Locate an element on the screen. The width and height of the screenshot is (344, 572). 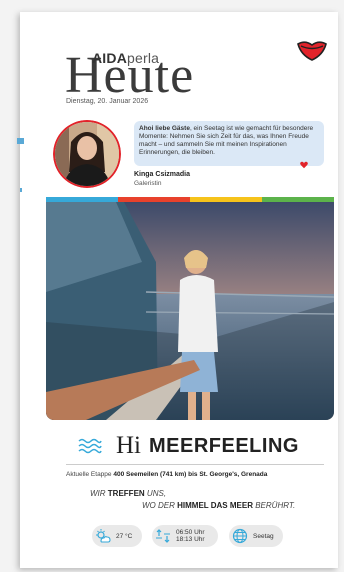
headline-word: MEERFEELING is located at coordinates (224, 445).